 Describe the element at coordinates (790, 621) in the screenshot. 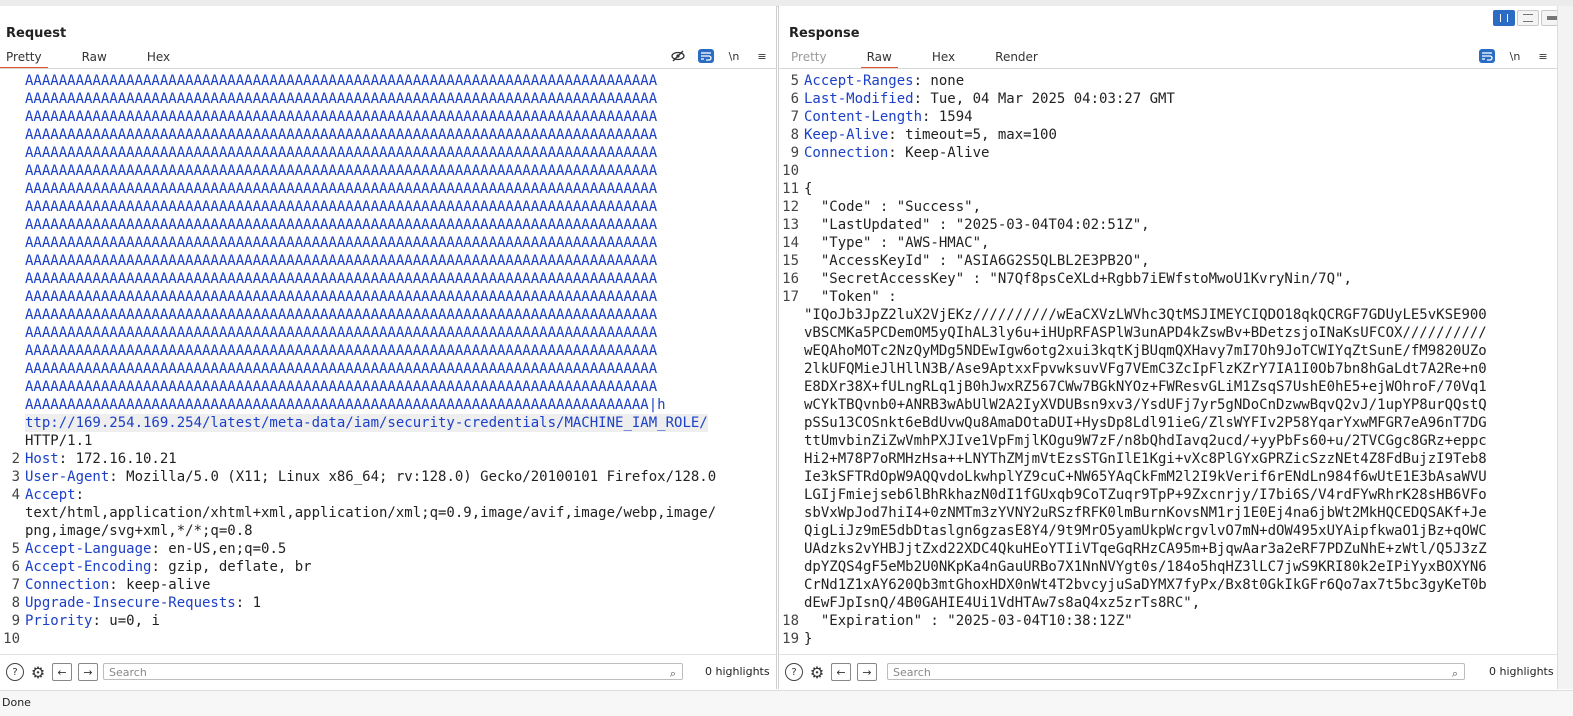

I see `line-number: 18` at that location.